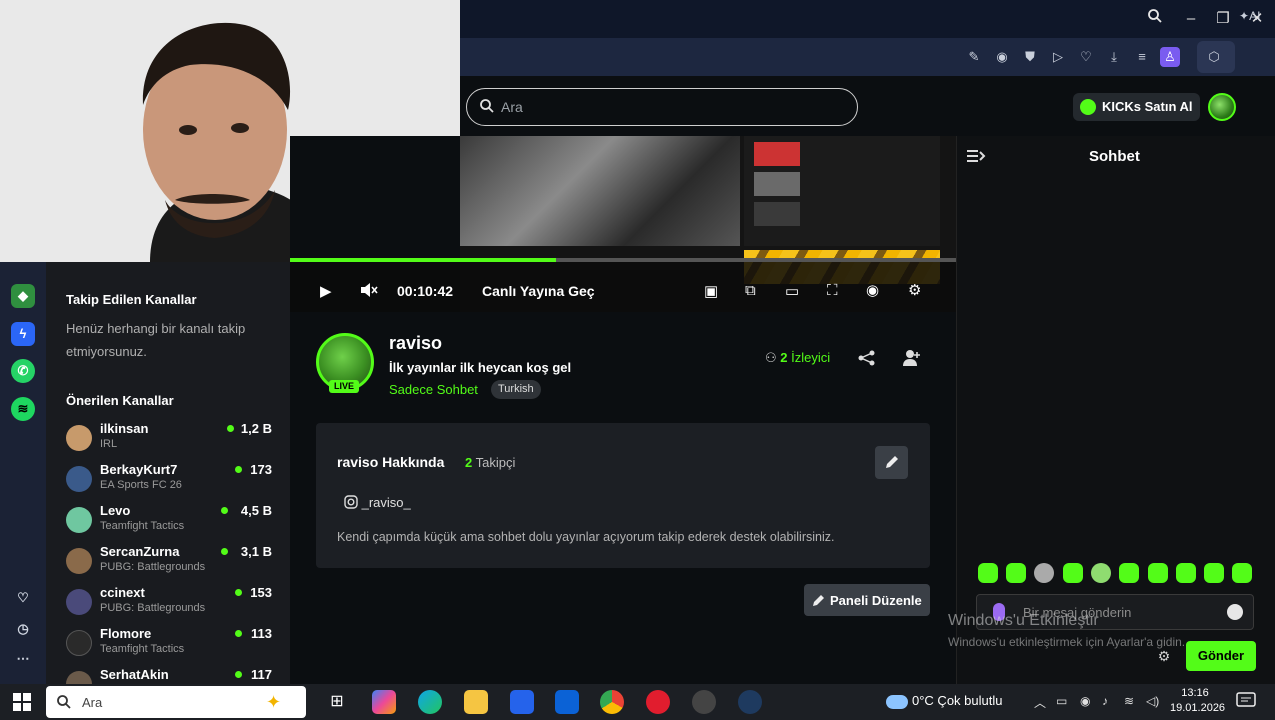  What do you see at coordinates (1164, 656) in the screenshot?
I see `chat-settings-icon: ⚙` at bounding box center [1164, 656].